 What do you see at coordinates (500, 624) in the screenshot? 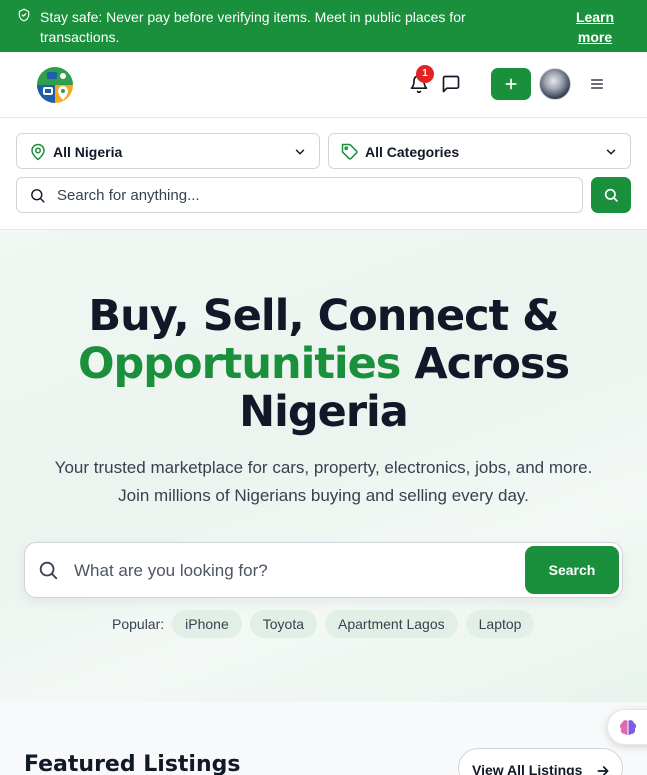
I see `popular-tag: Laptop` at bounding box center [500, 624].